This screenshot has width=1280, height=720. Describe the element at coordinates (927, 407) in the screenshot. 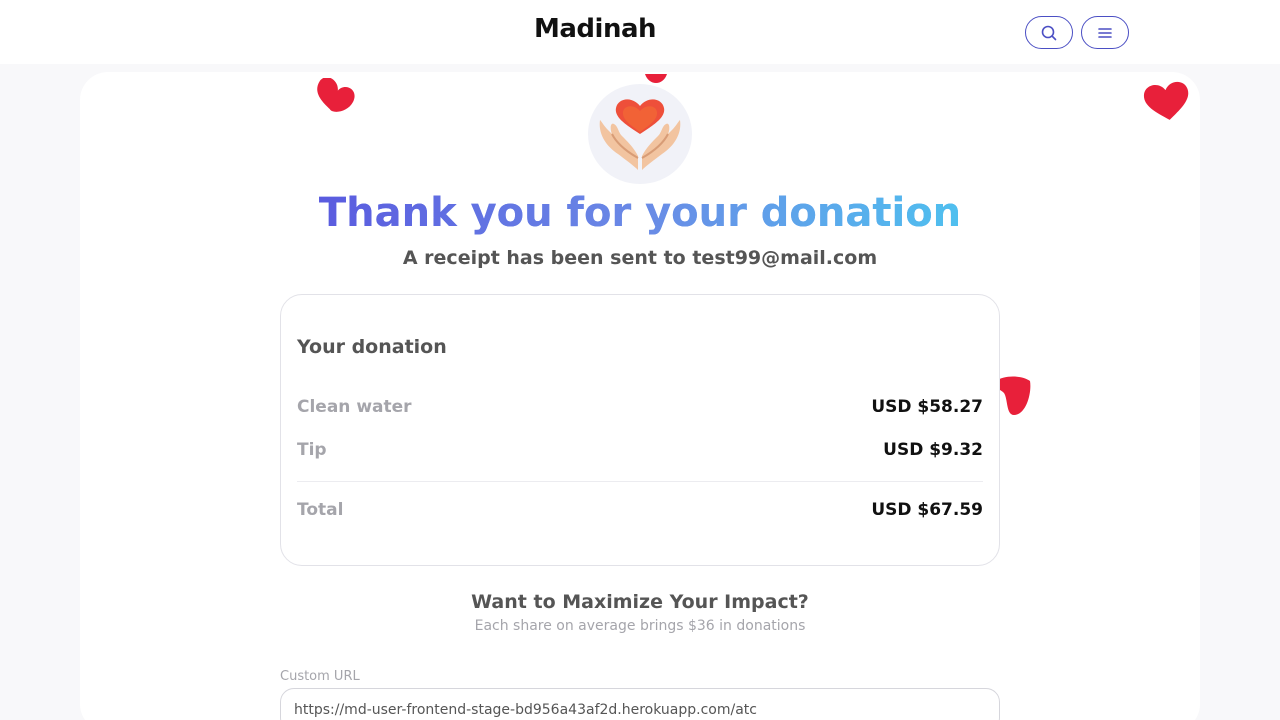

I see `donation-item-value: USD $58.27` at that location.